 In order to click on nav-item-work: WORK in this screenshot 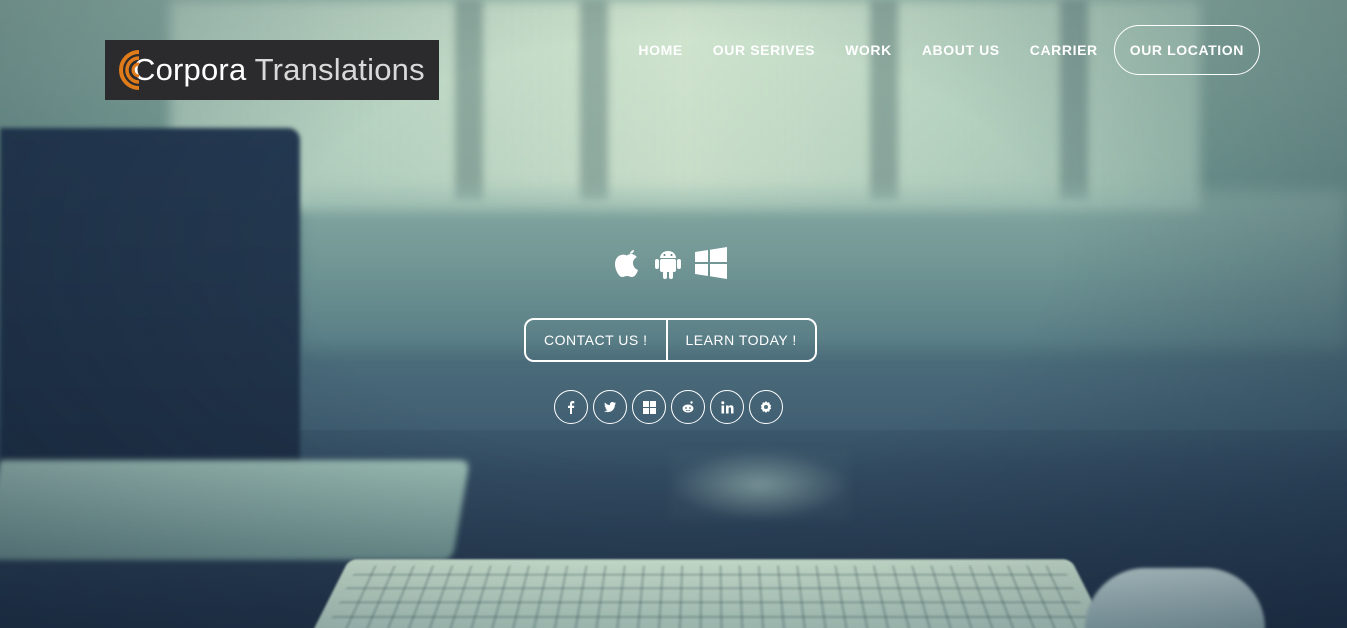, I will do `click(868, 50)`.